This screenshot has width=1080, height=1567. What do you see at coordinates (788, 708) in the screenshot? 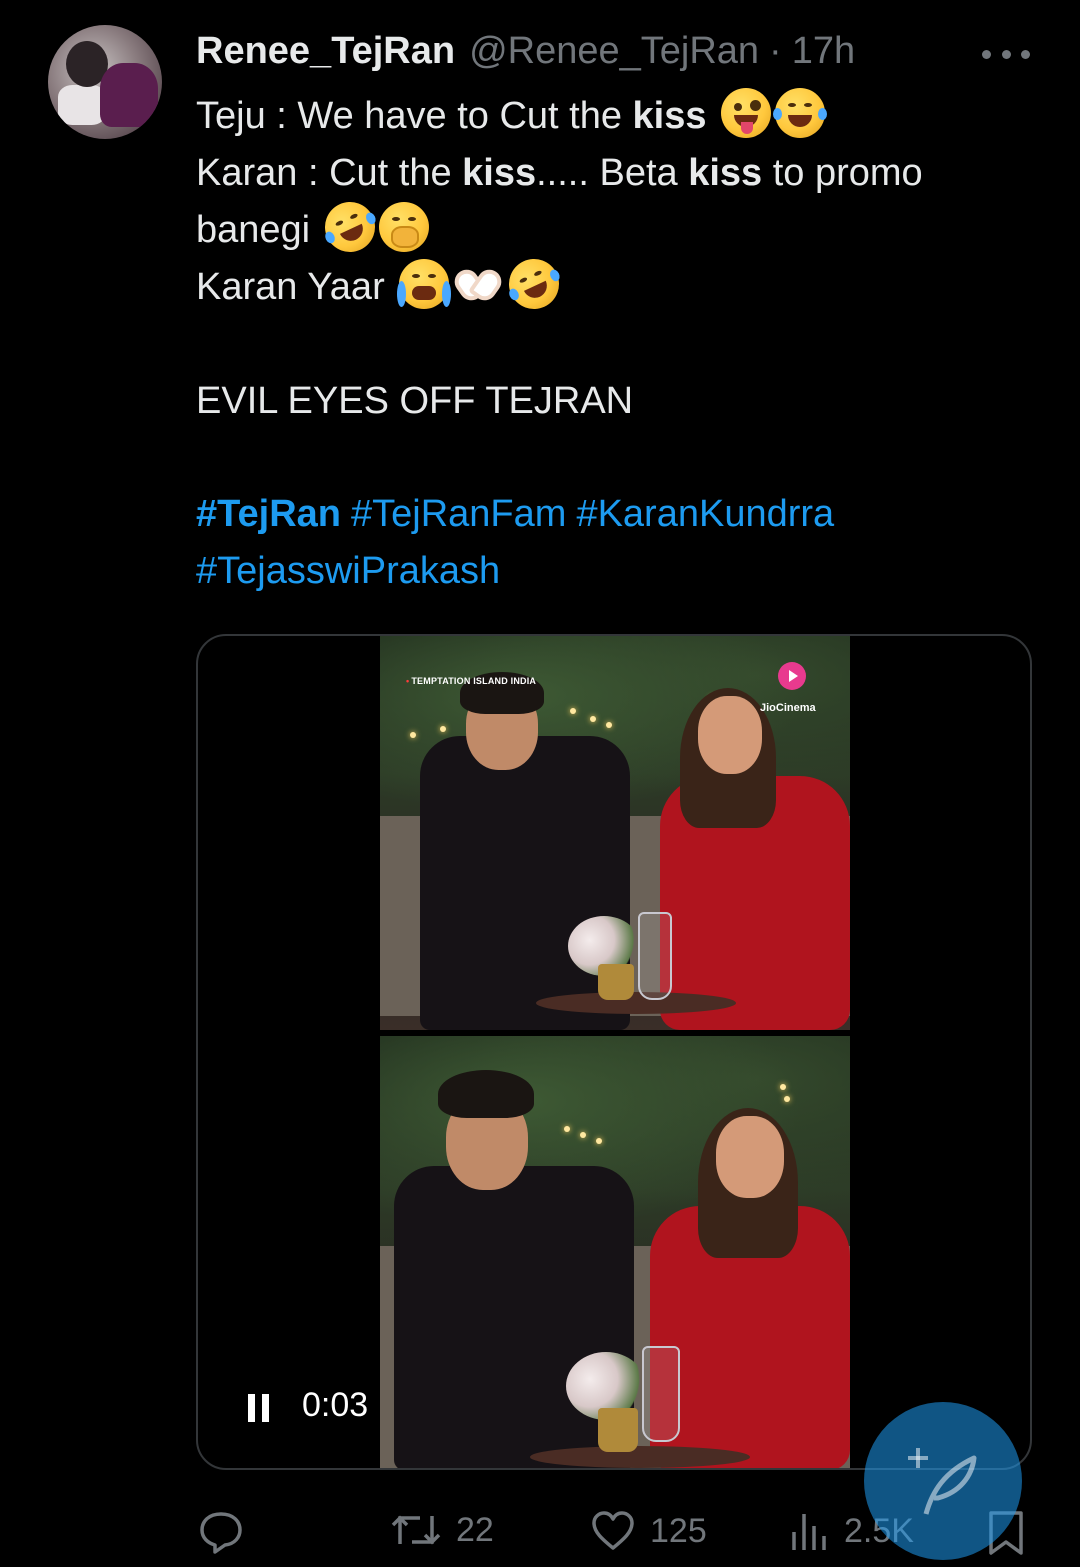
I see `video-brand: JioCinema` at bounding box center [788, 708].